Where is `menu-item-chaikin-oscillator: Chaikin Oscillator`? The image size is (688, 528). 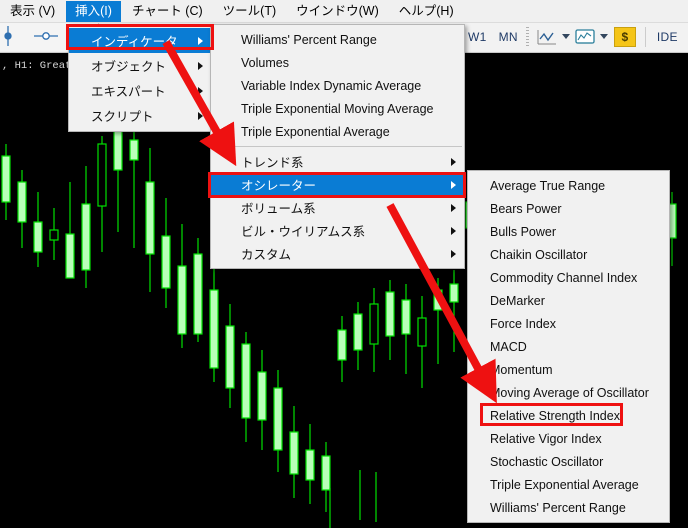
menu-item-chaikin-oscillator: Chaikin Oscillator is located at coordinates (568, 254).